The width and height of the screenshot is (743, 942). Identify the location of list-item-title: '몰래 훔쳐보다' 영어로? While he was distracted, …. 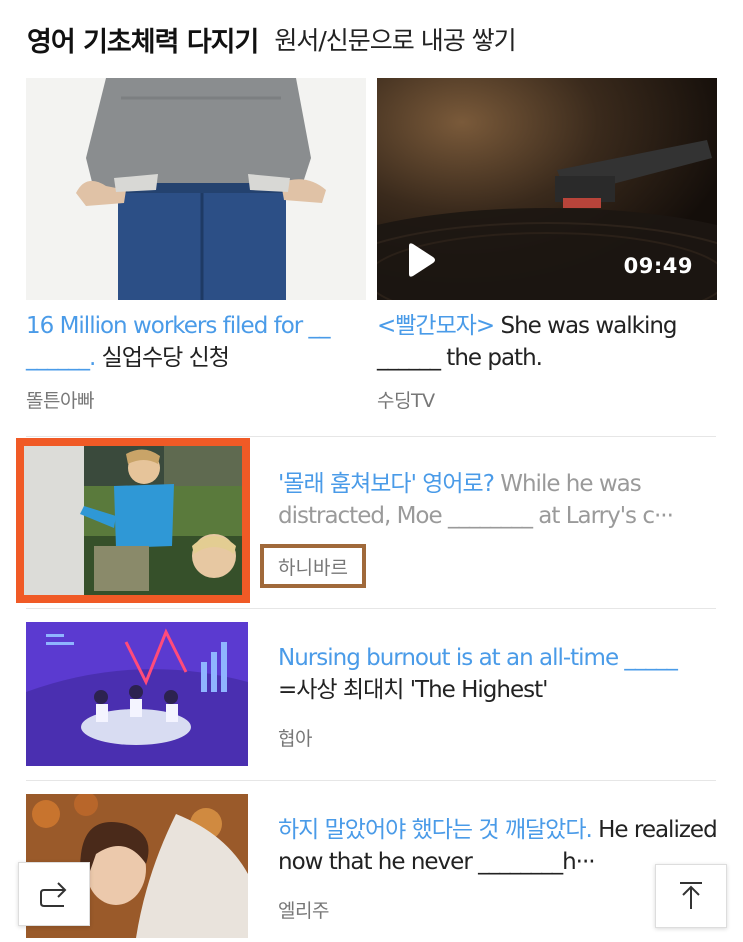
(498, 500).